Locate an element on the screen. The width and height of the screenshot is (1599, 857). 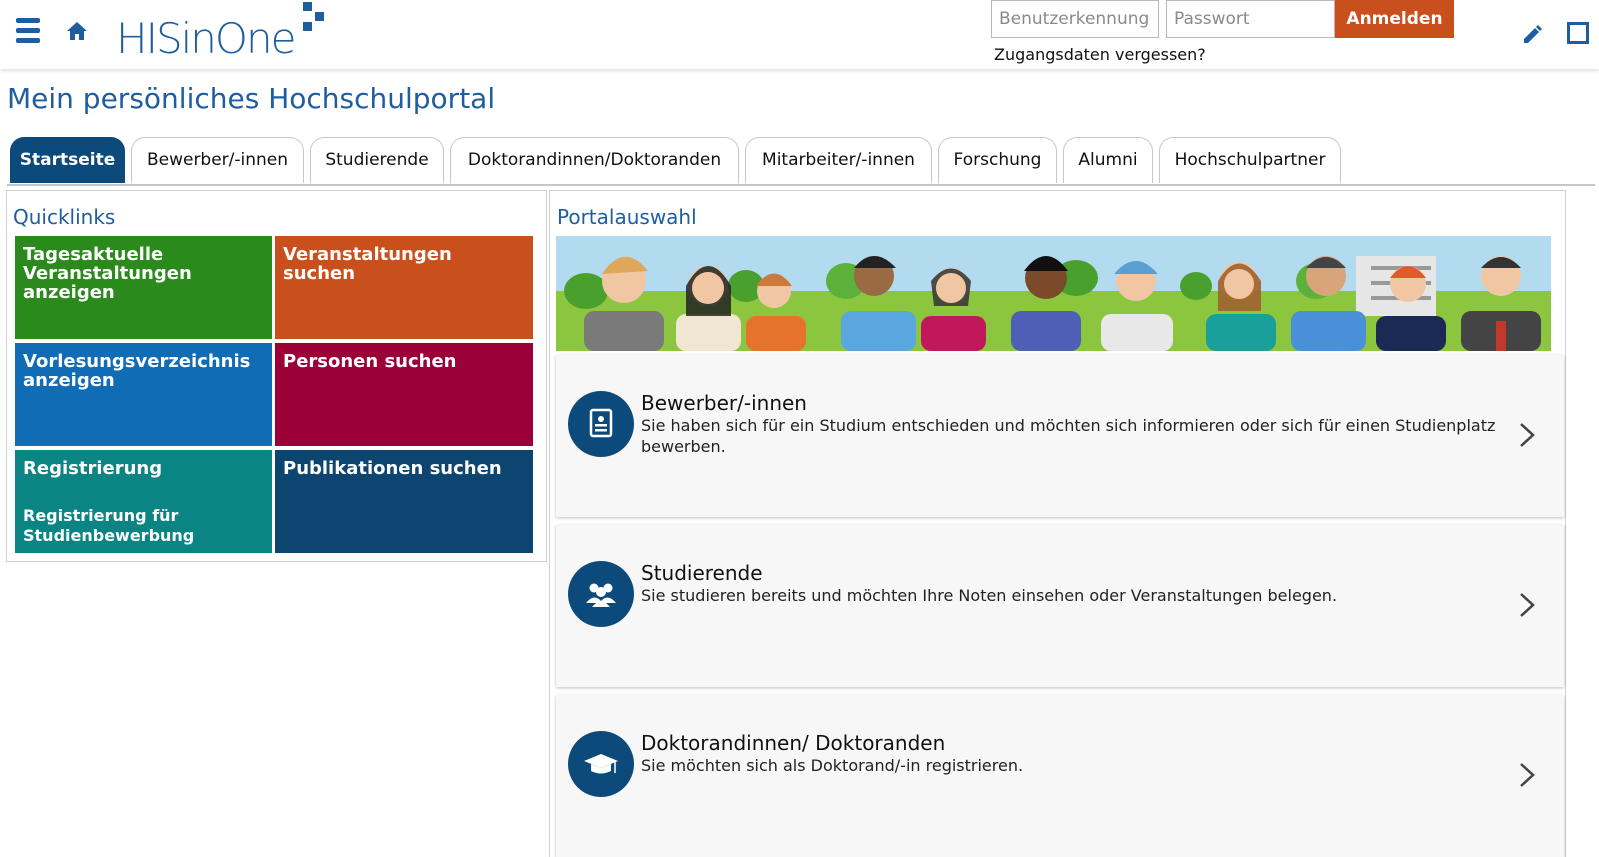
students-icon is located at coordinates (601, 594).